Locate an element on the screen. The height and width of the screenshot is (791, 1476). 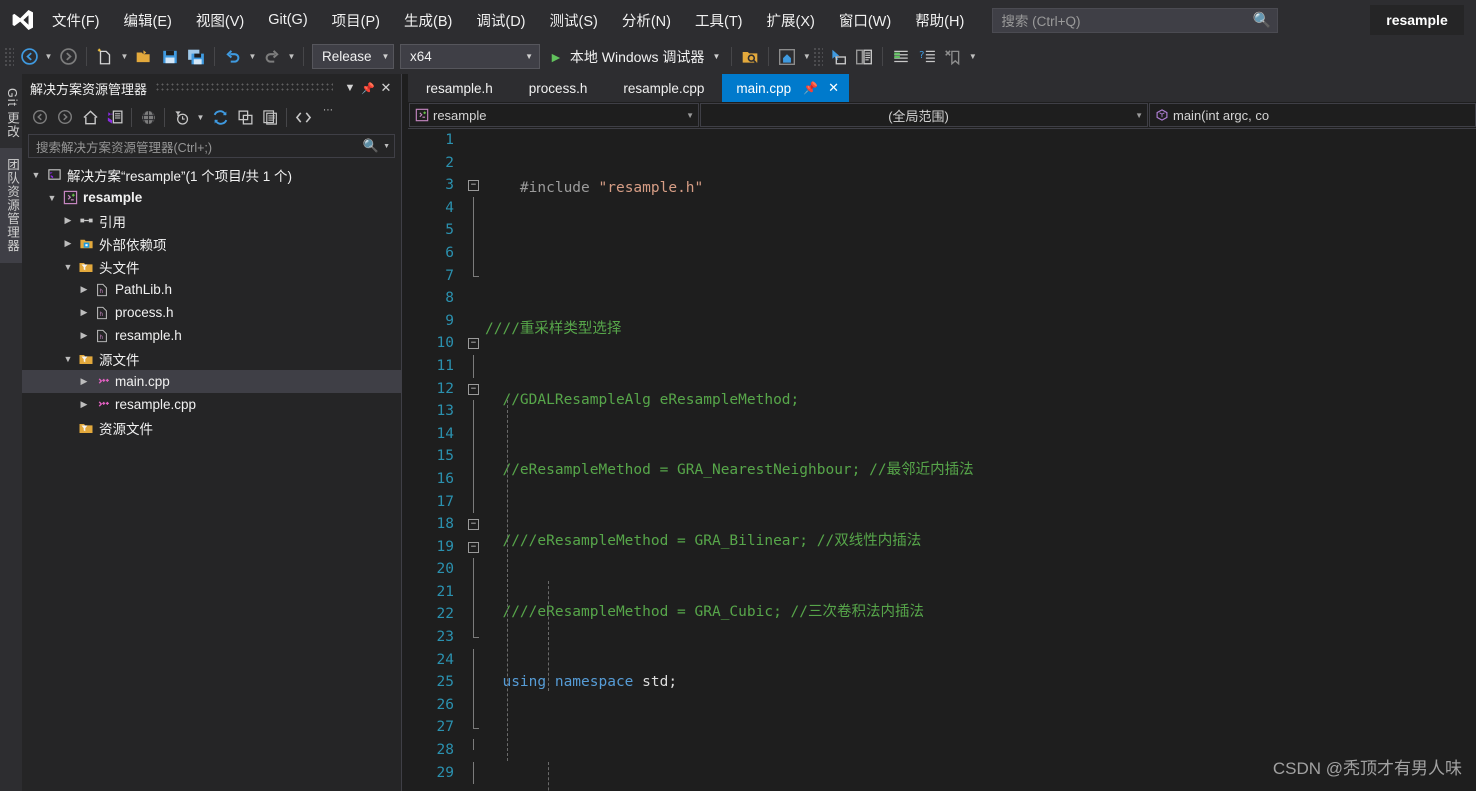
global-search-input: 搜索 (Ctrl+Q) is located at coordinates (1126, 20).